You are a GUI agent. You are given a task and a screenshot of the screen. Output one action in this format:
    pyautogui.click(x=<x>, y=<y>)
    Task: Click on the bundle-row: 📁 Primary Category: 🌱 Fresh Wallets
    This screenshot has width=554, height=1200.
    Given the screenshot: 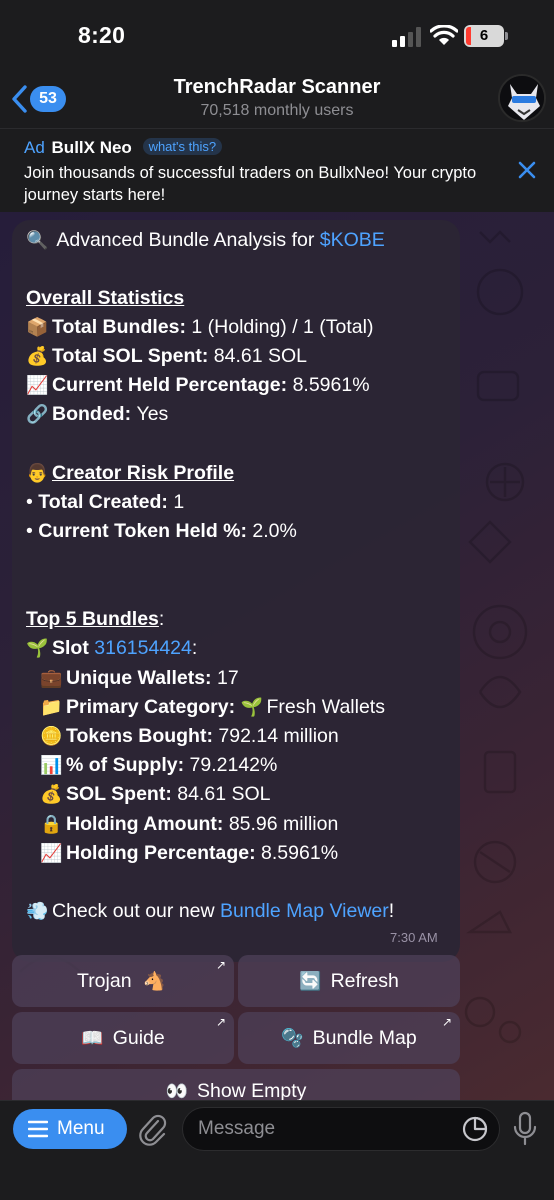 What is the action you would take?
    pyautogui.click(x=212, y=707)
    